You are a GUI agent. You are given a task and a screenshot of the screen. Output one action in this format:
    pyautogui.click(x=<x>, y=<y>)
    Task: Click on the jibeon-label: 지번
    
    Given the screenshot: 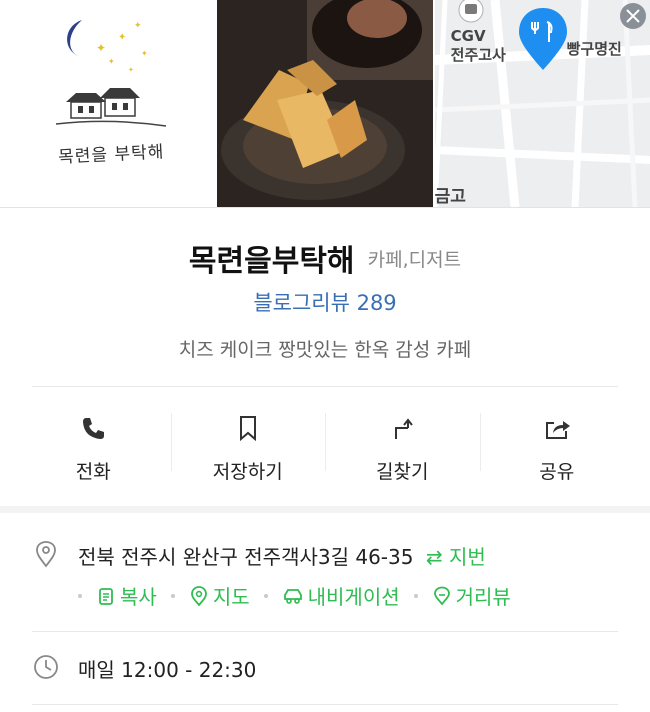 What is the action you would take?
    pyautogui.click(x=467, y=557)
    